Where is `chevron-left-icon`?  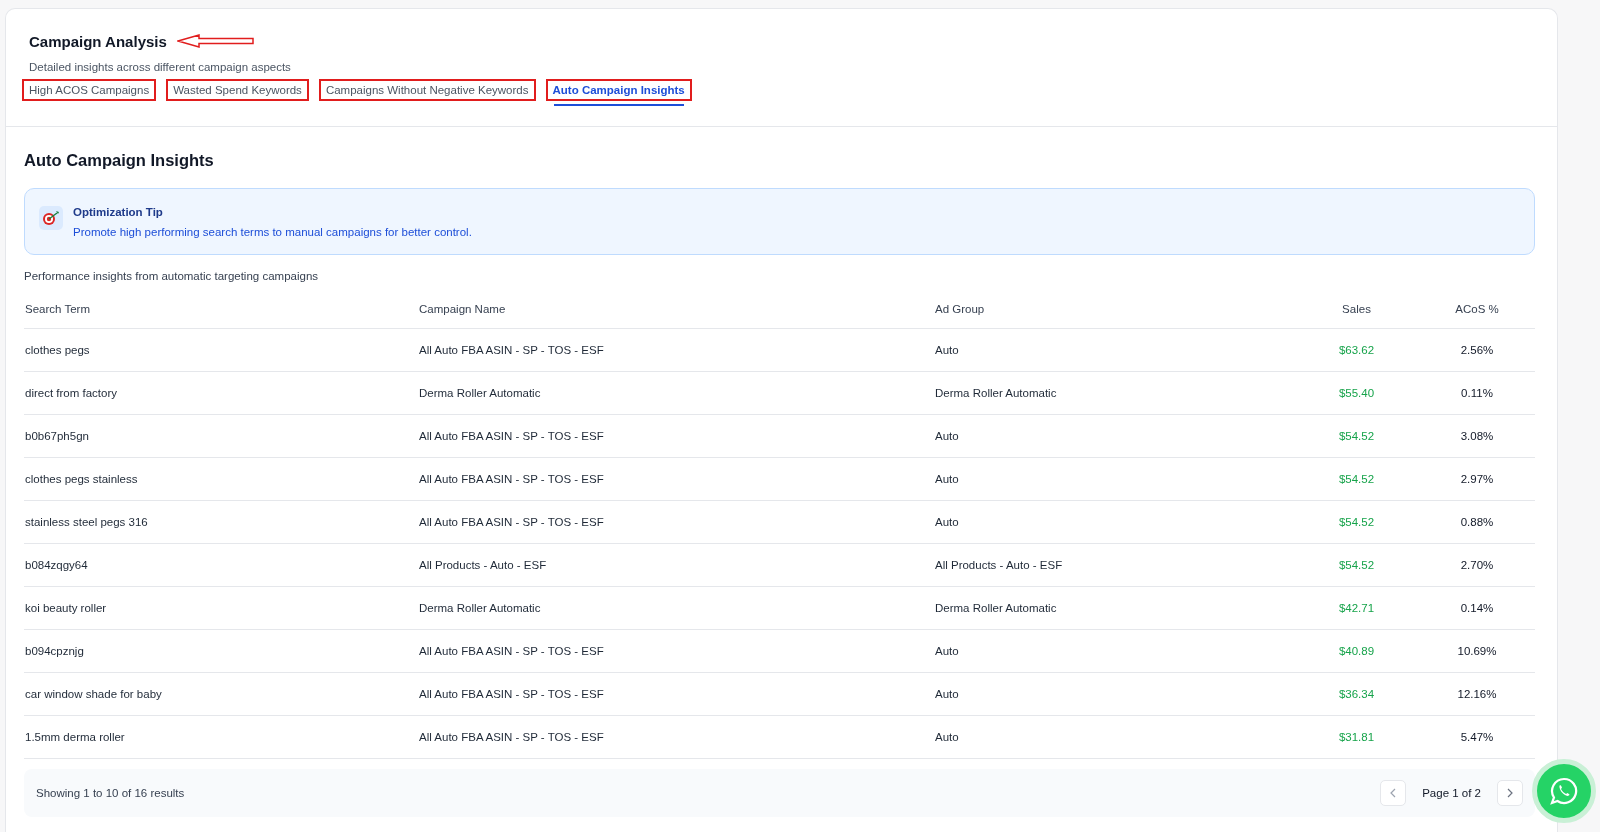
chevron-left-icon is located at coordinates (1393, 792).